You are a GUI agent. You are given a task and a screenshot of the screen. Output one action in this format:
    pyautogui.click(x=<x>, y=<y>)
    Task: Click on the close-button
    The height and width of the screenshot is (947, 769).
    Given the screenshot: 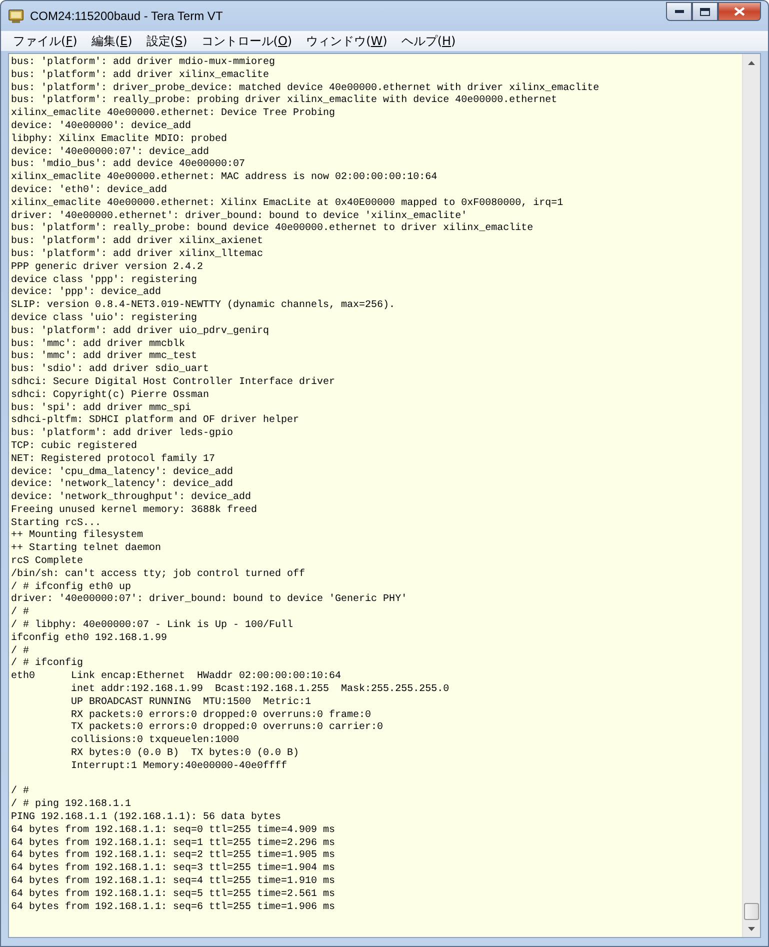 What is the action you would take?
    pyautogui.click(x=739, y=11)
    